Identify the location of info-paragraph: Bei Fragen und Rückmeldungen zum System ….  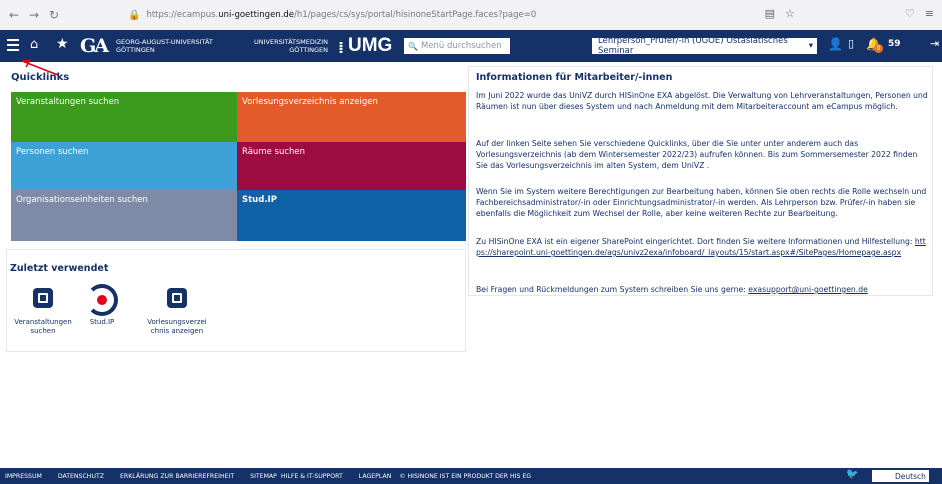
(702, 289).